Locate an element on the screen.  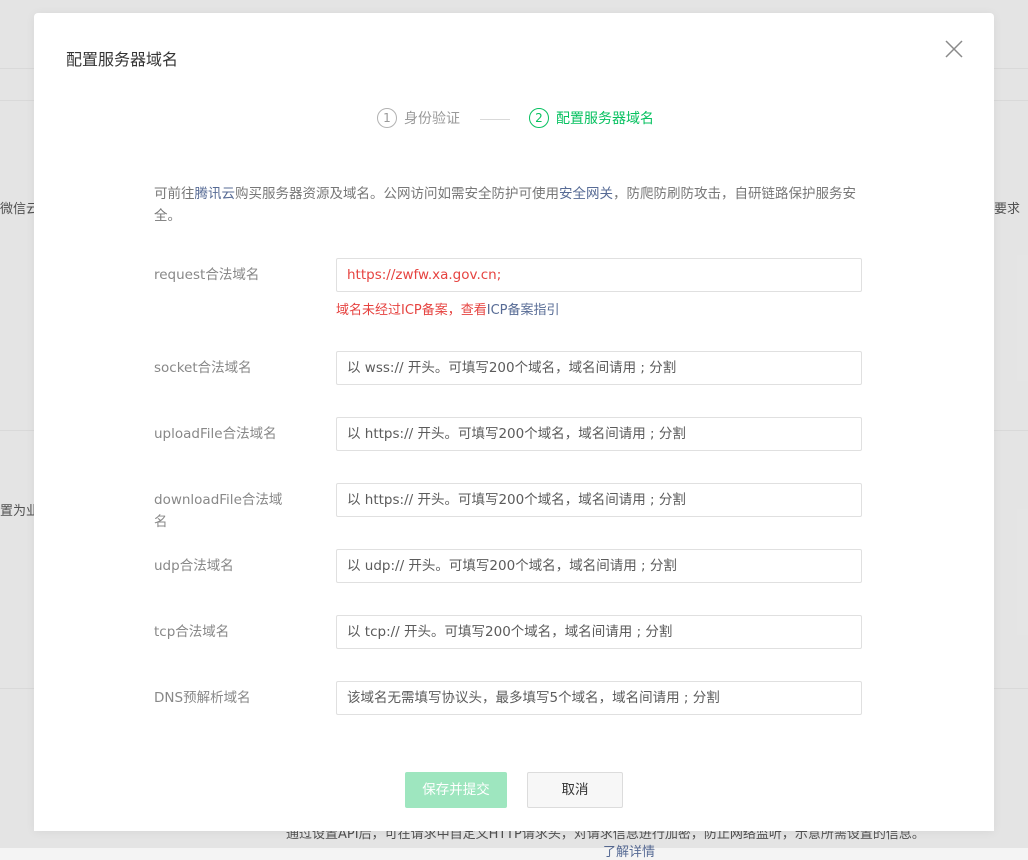
dialog-title: 配置服务器域名 is located at coordinates (122, 59).